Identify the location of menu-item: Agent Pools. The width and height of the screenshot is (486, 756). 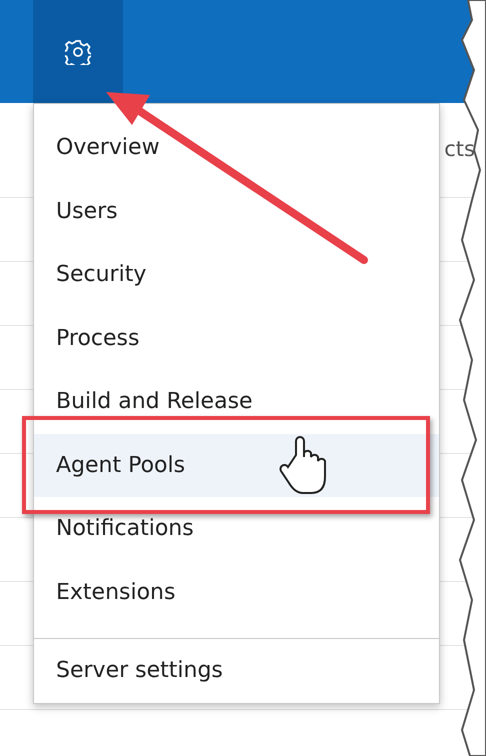
(236, 465).